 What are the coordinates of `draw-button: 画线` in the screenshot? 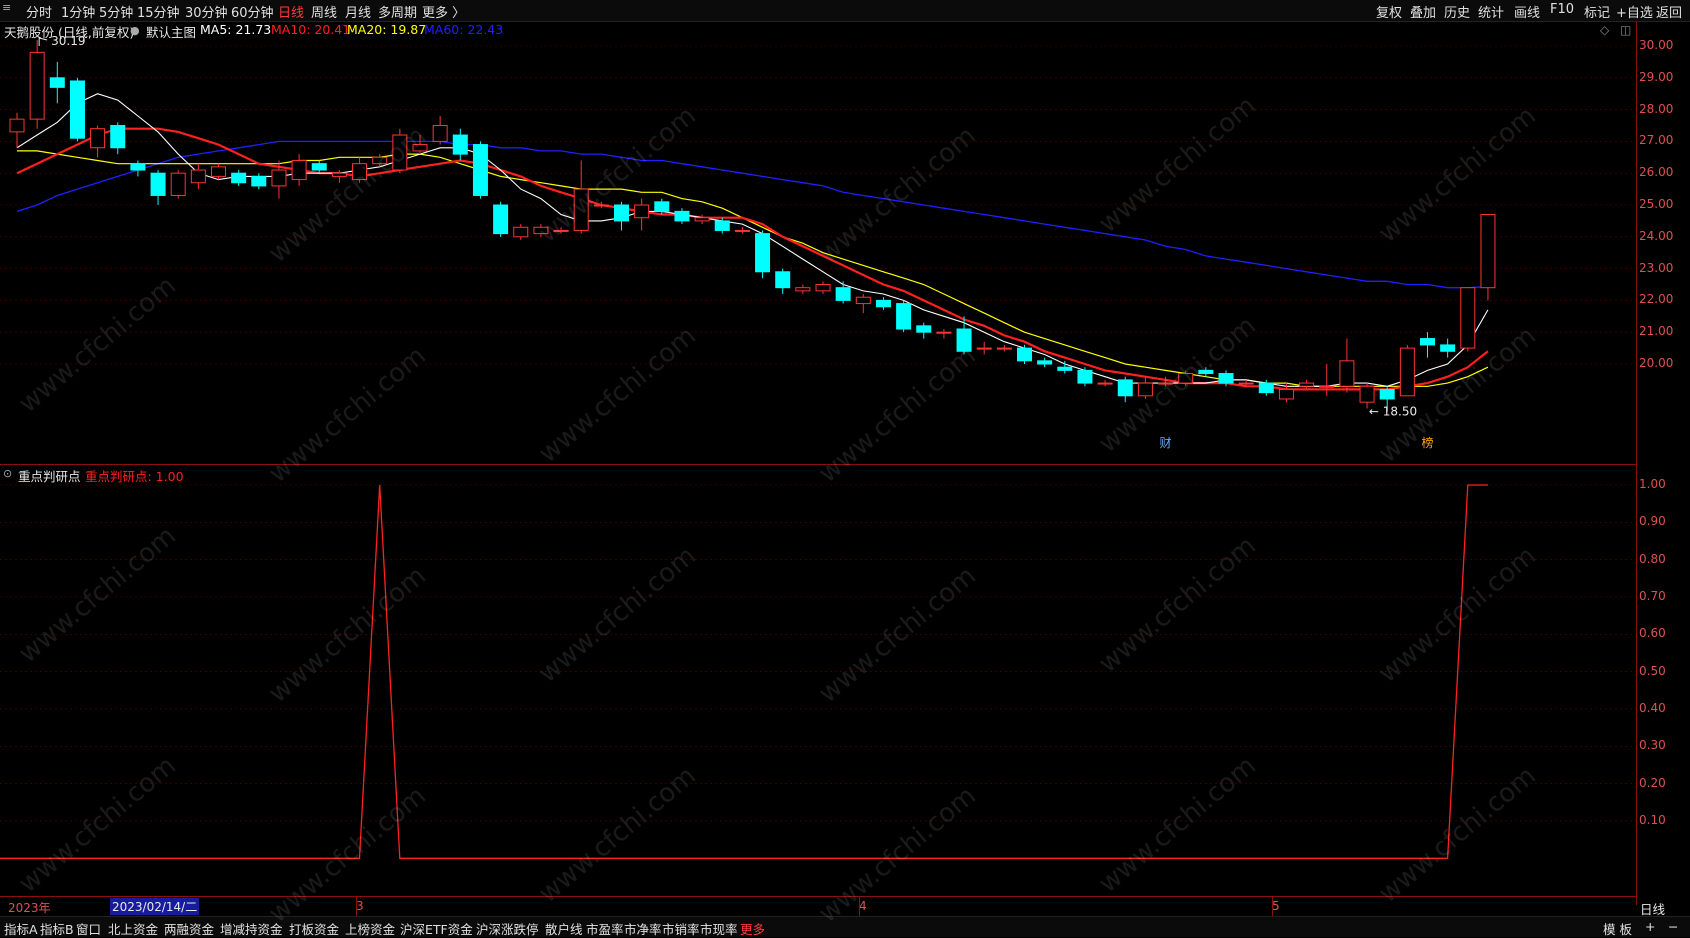 It's located at (1527, 11).